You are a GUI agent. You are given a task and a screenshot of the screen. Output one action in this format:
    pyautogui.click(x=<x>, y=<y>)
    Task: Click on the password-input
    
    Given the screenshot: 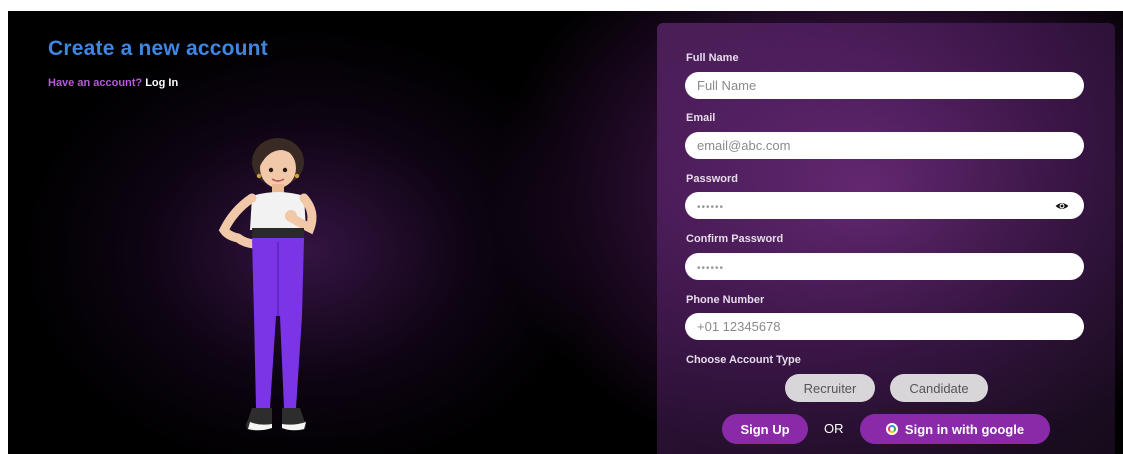 What is the action you would take?
    pyautogui.click(x=884, y=205)
    